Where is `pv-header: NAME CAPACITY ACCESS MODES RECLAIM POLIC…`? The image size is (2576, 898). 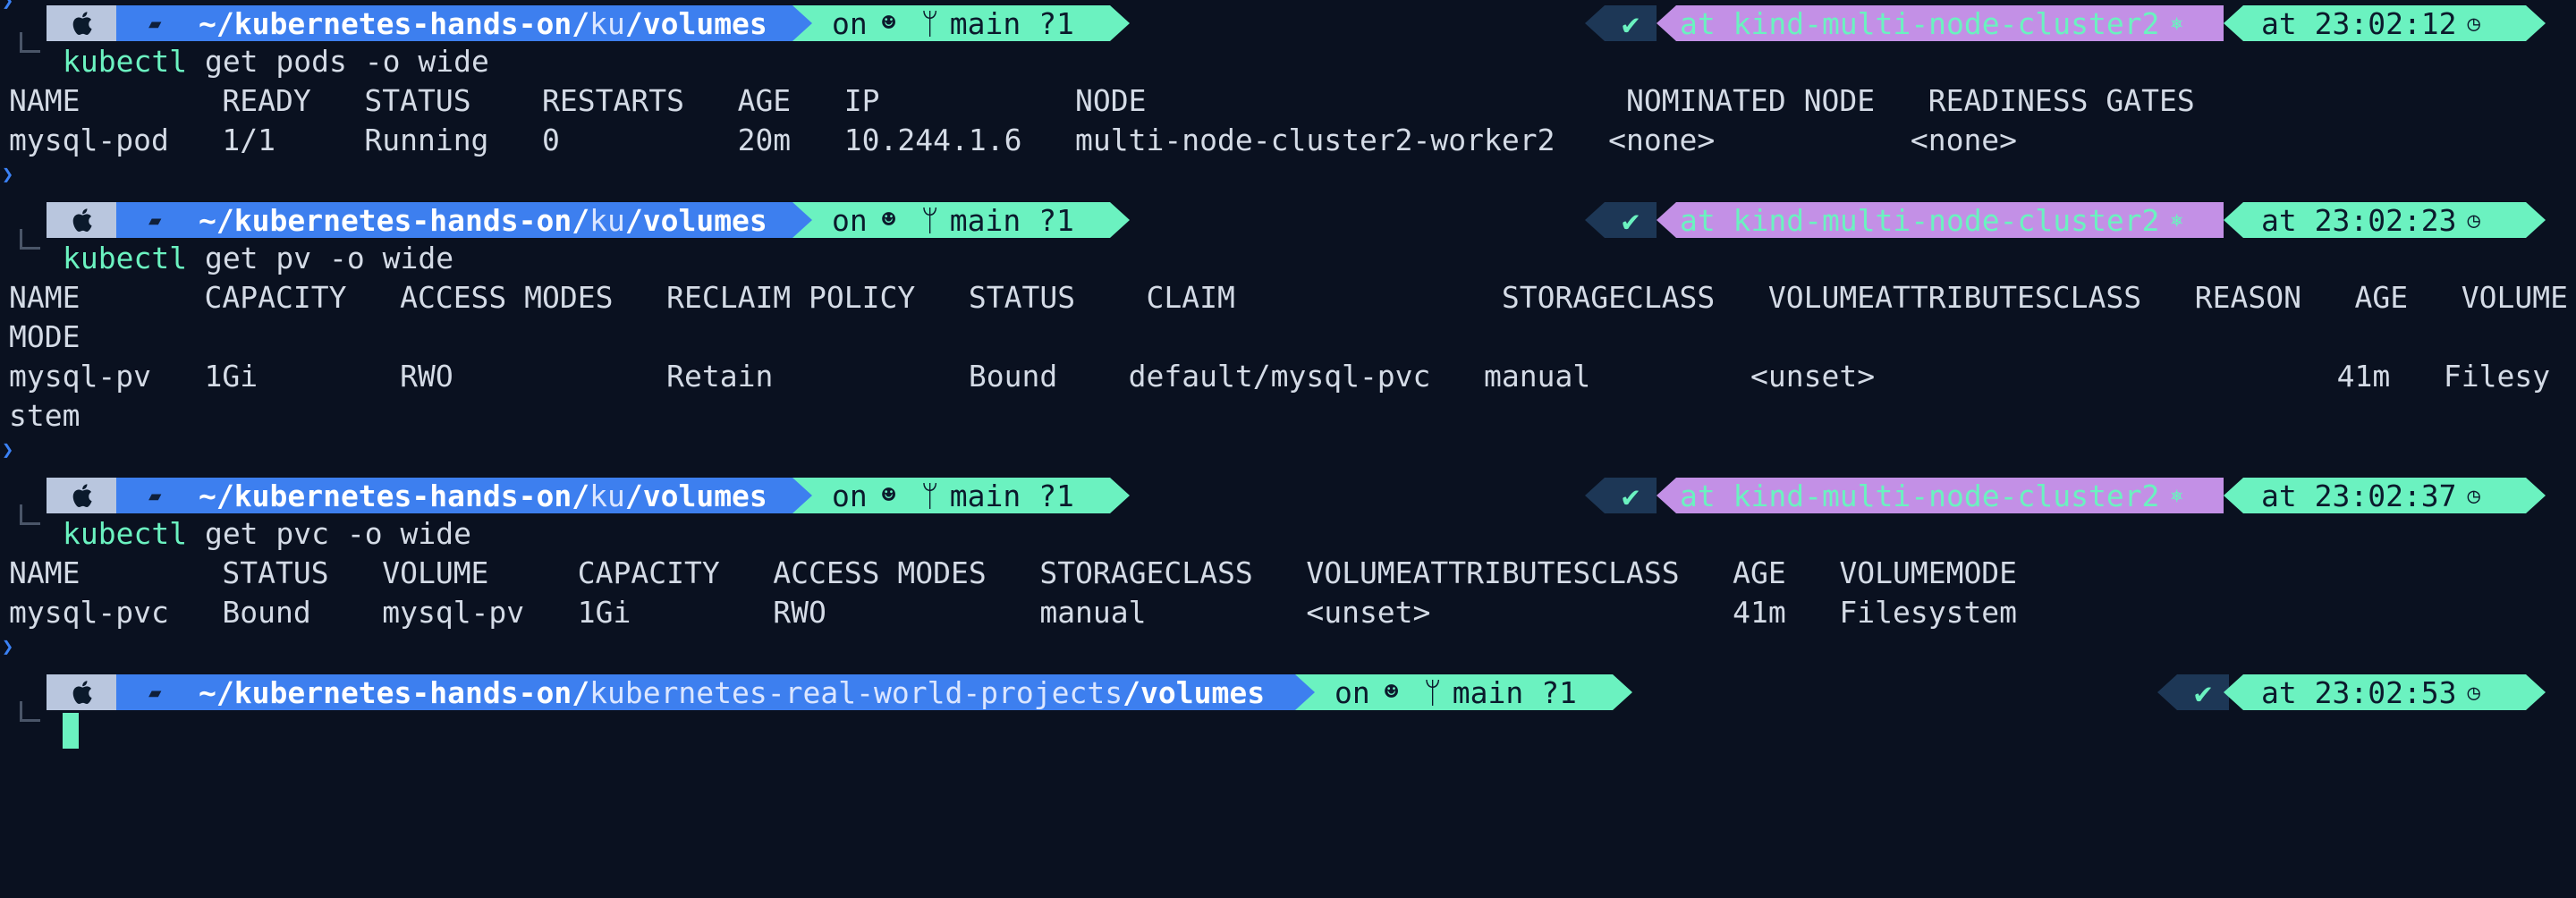 pv-header: NAME CAPACITY ACCESS MODES RECLAIM POLIC… is located at coordinates (1288, 297).